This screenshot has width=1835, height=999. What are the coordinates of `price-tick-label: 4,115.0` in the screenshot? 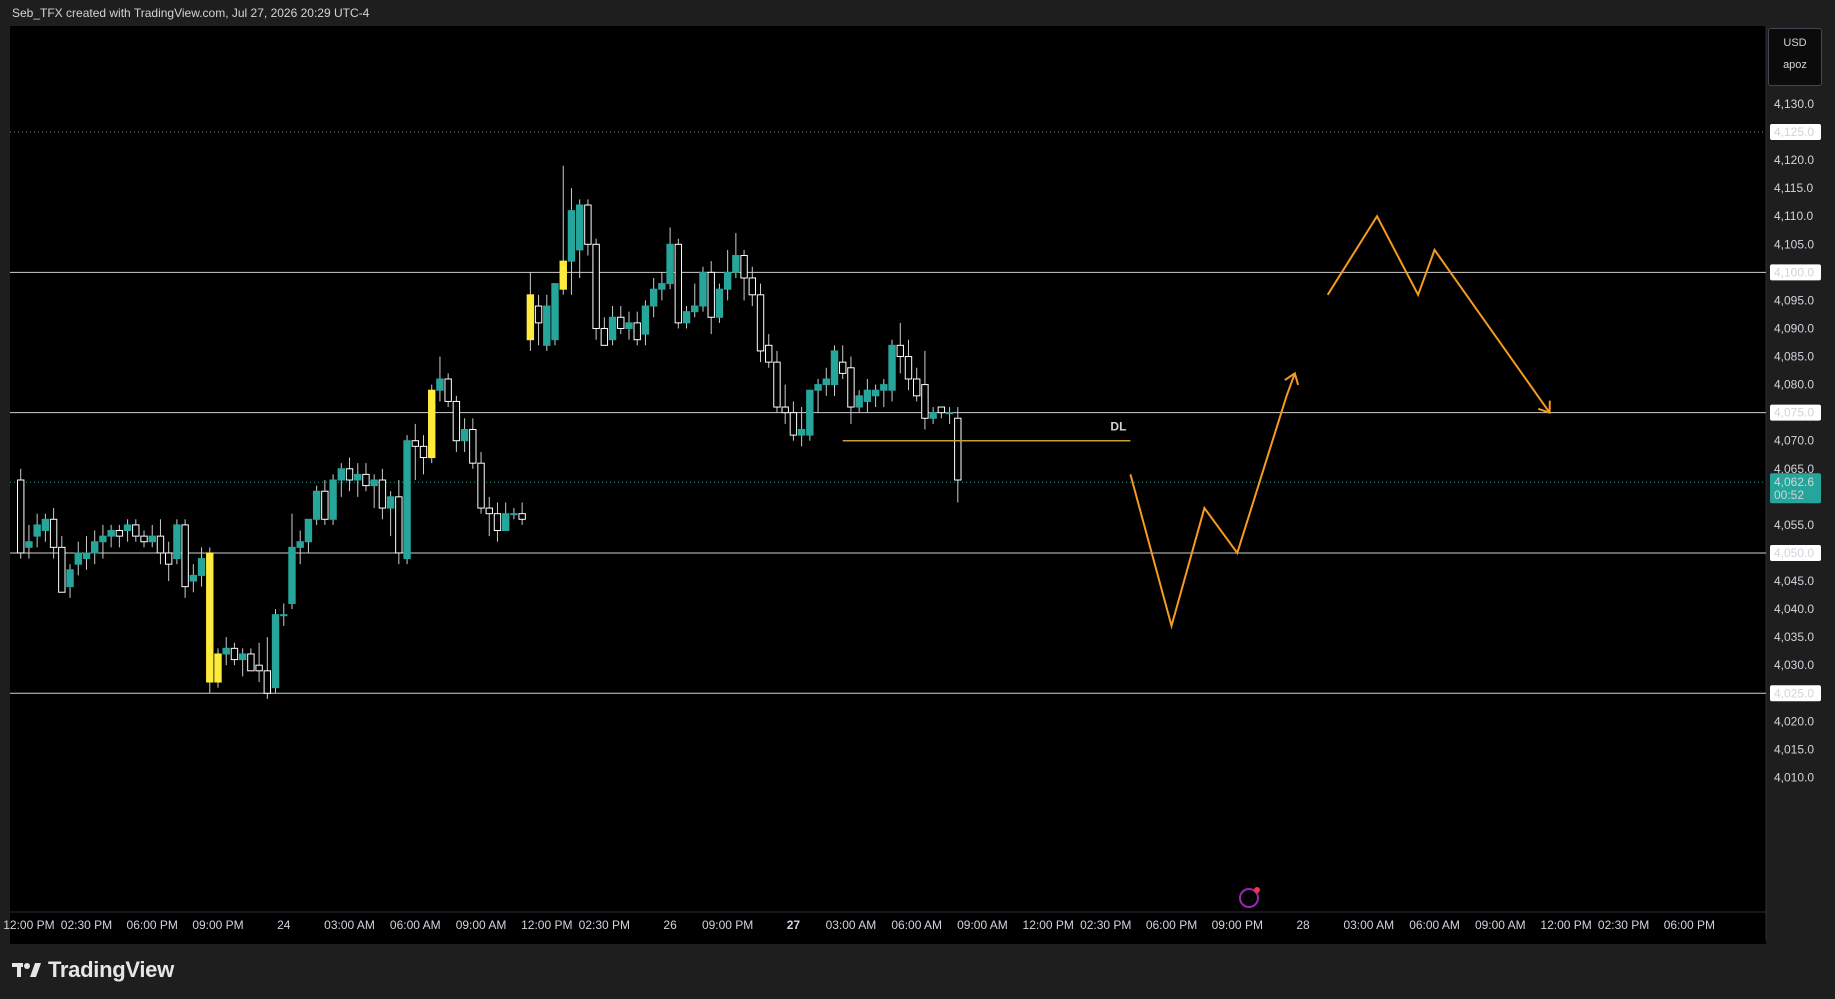 It's located at (1793, 188).